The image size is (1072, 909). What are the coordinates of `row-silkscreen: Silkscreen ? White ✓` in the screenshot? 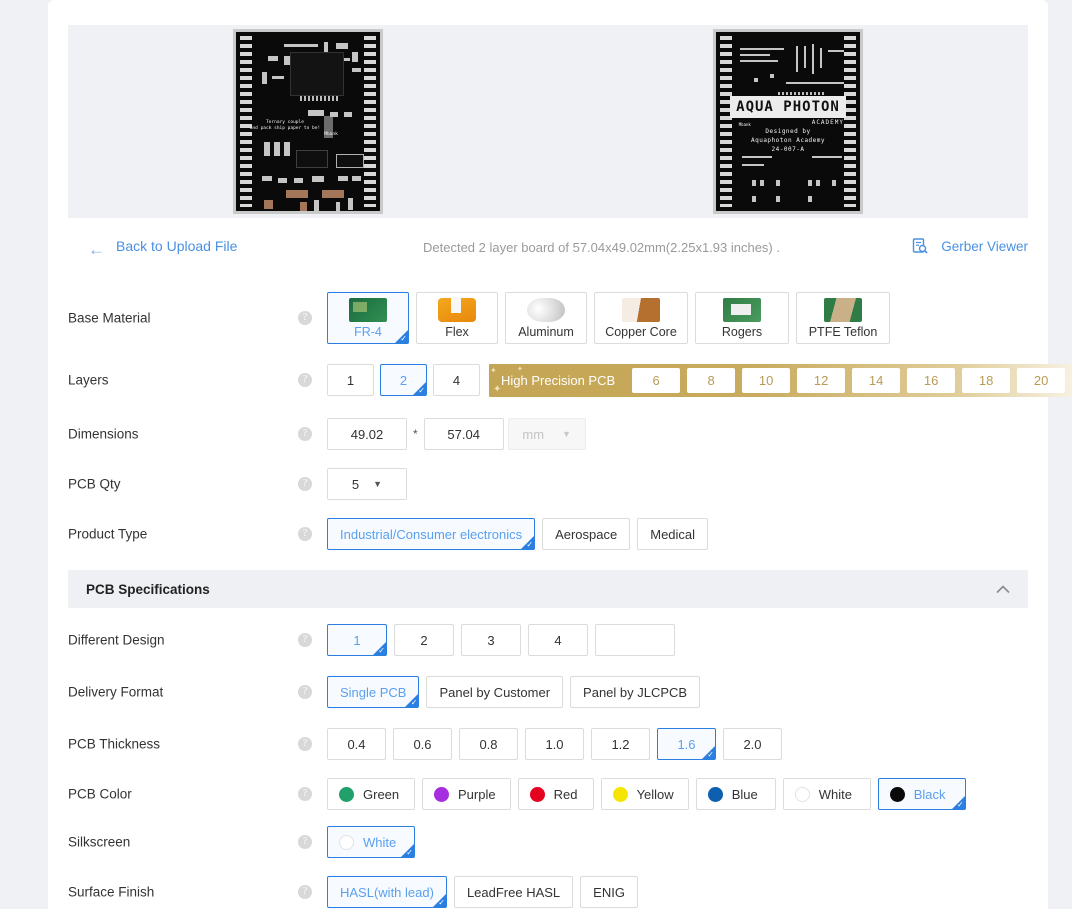 It's located at (548, 842).